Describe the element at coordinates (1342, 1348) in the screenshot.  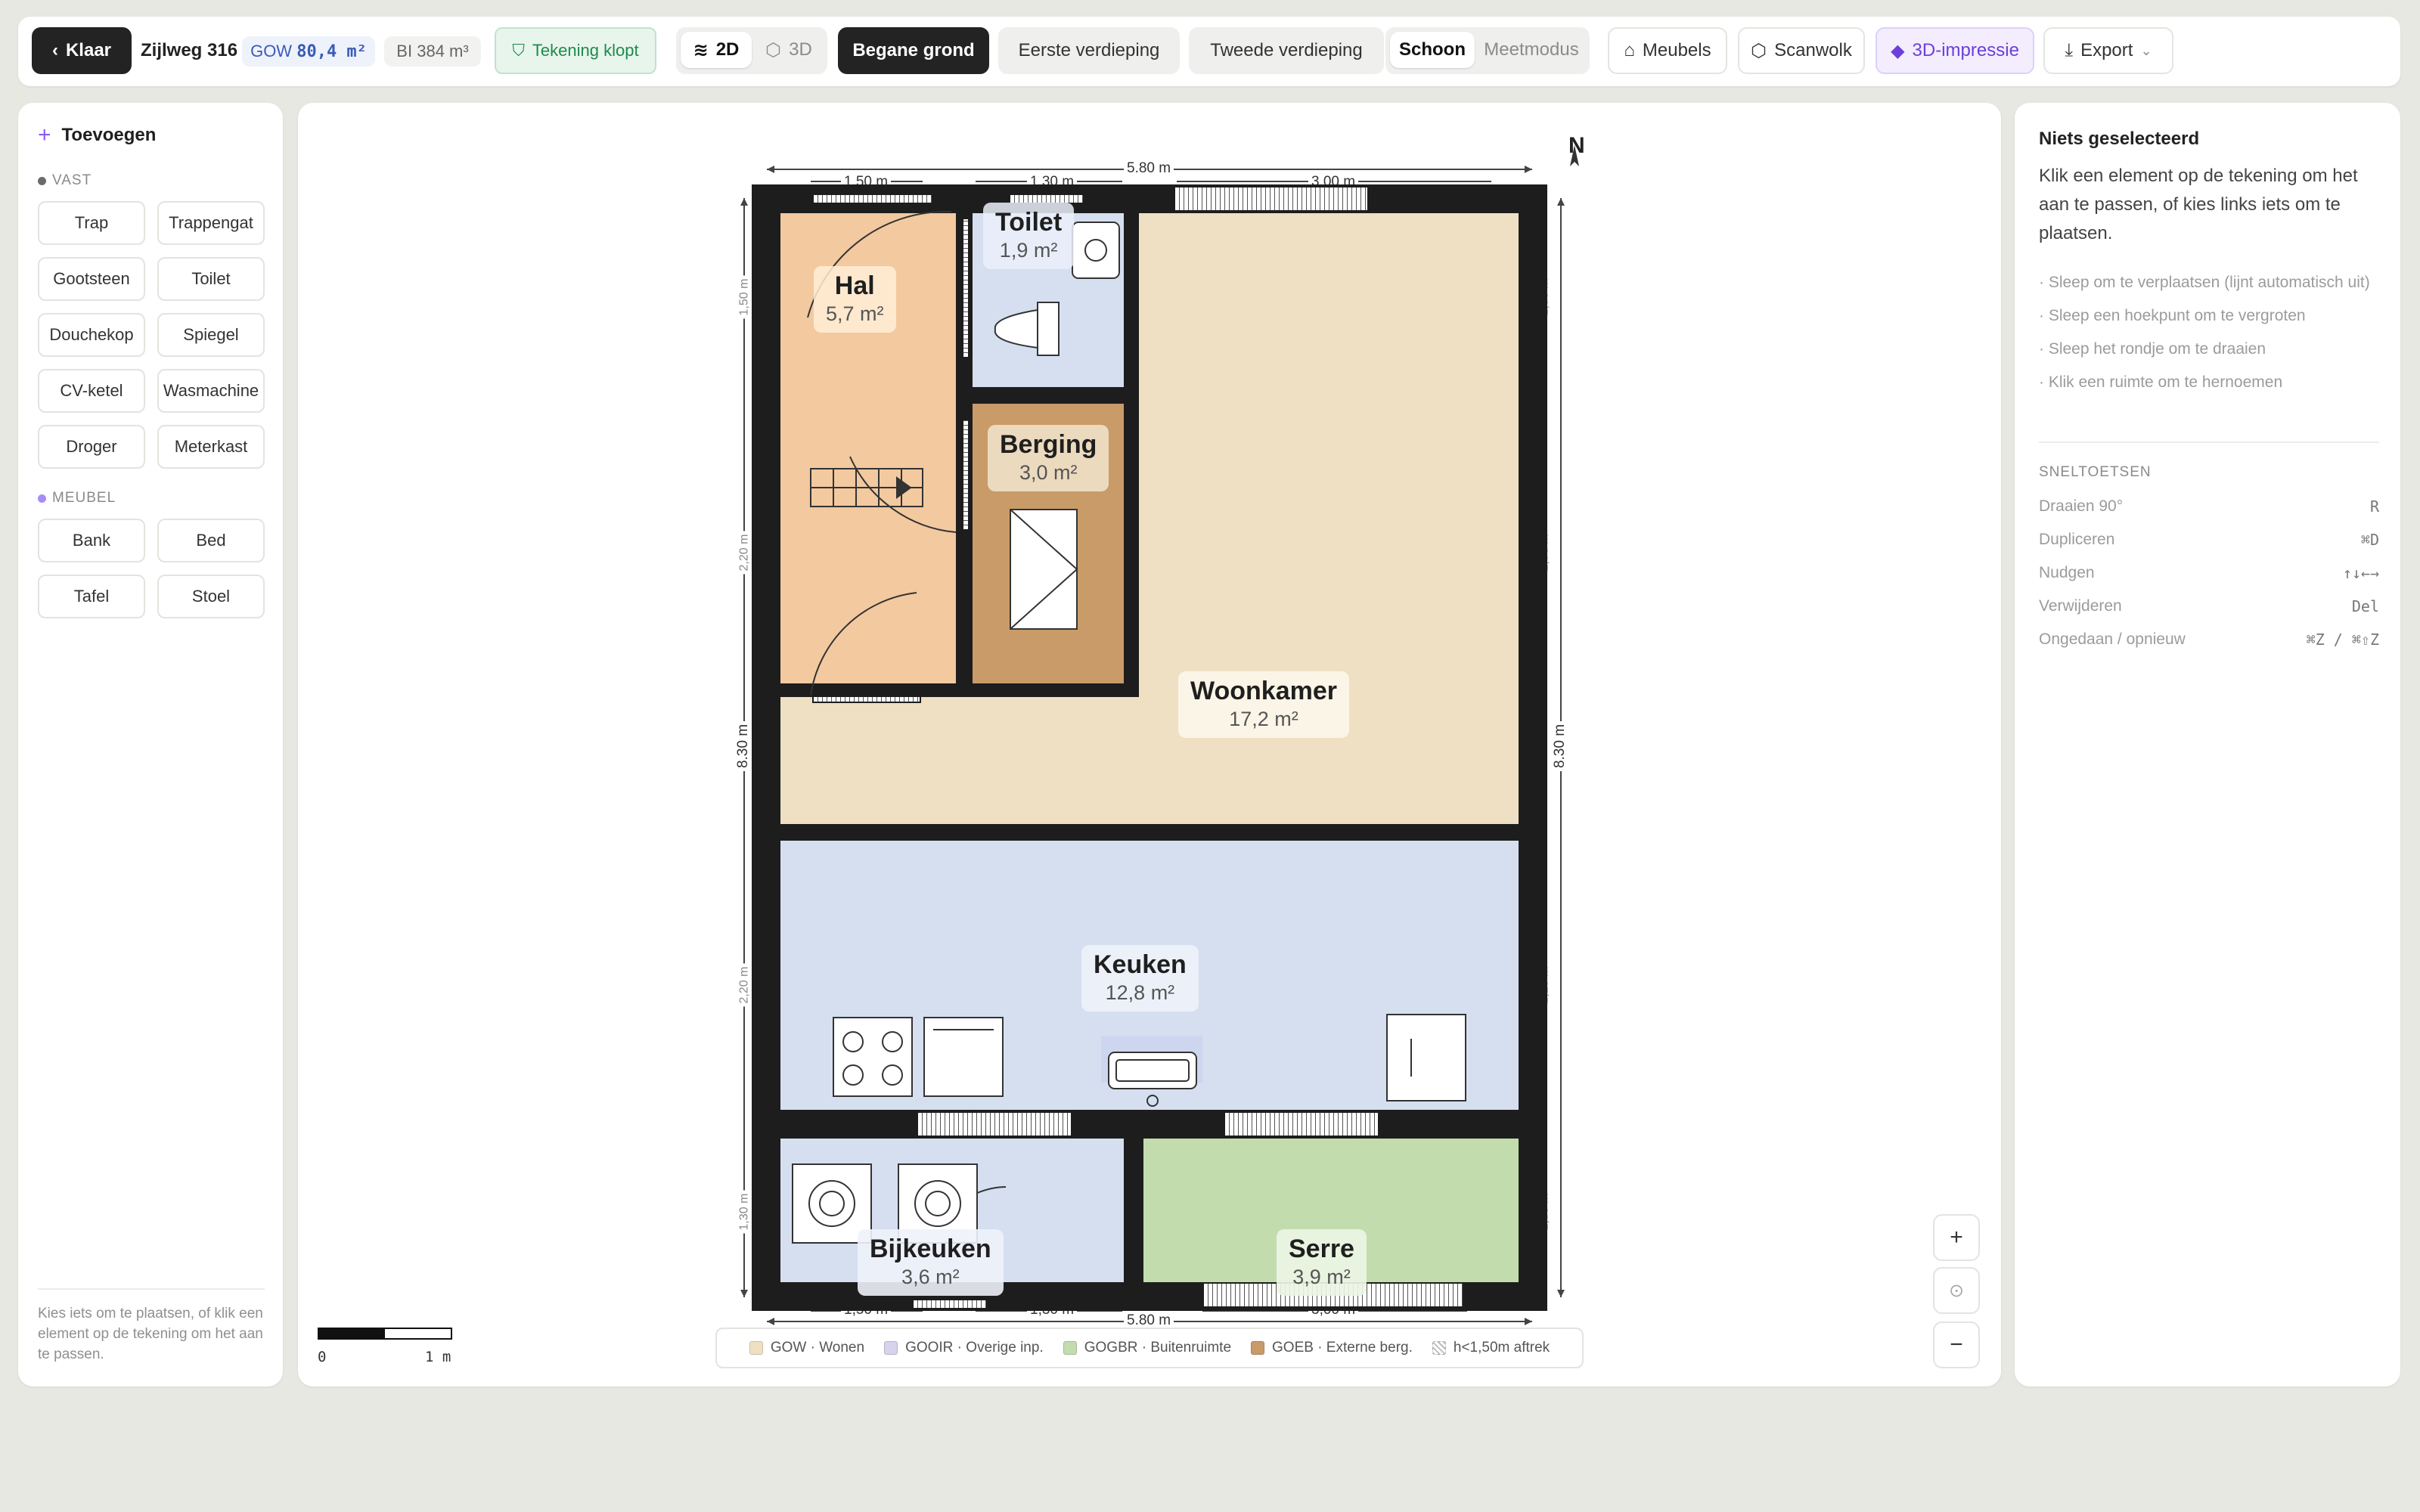
I see `legend-label: GOEB · Externe berg.` at that location.